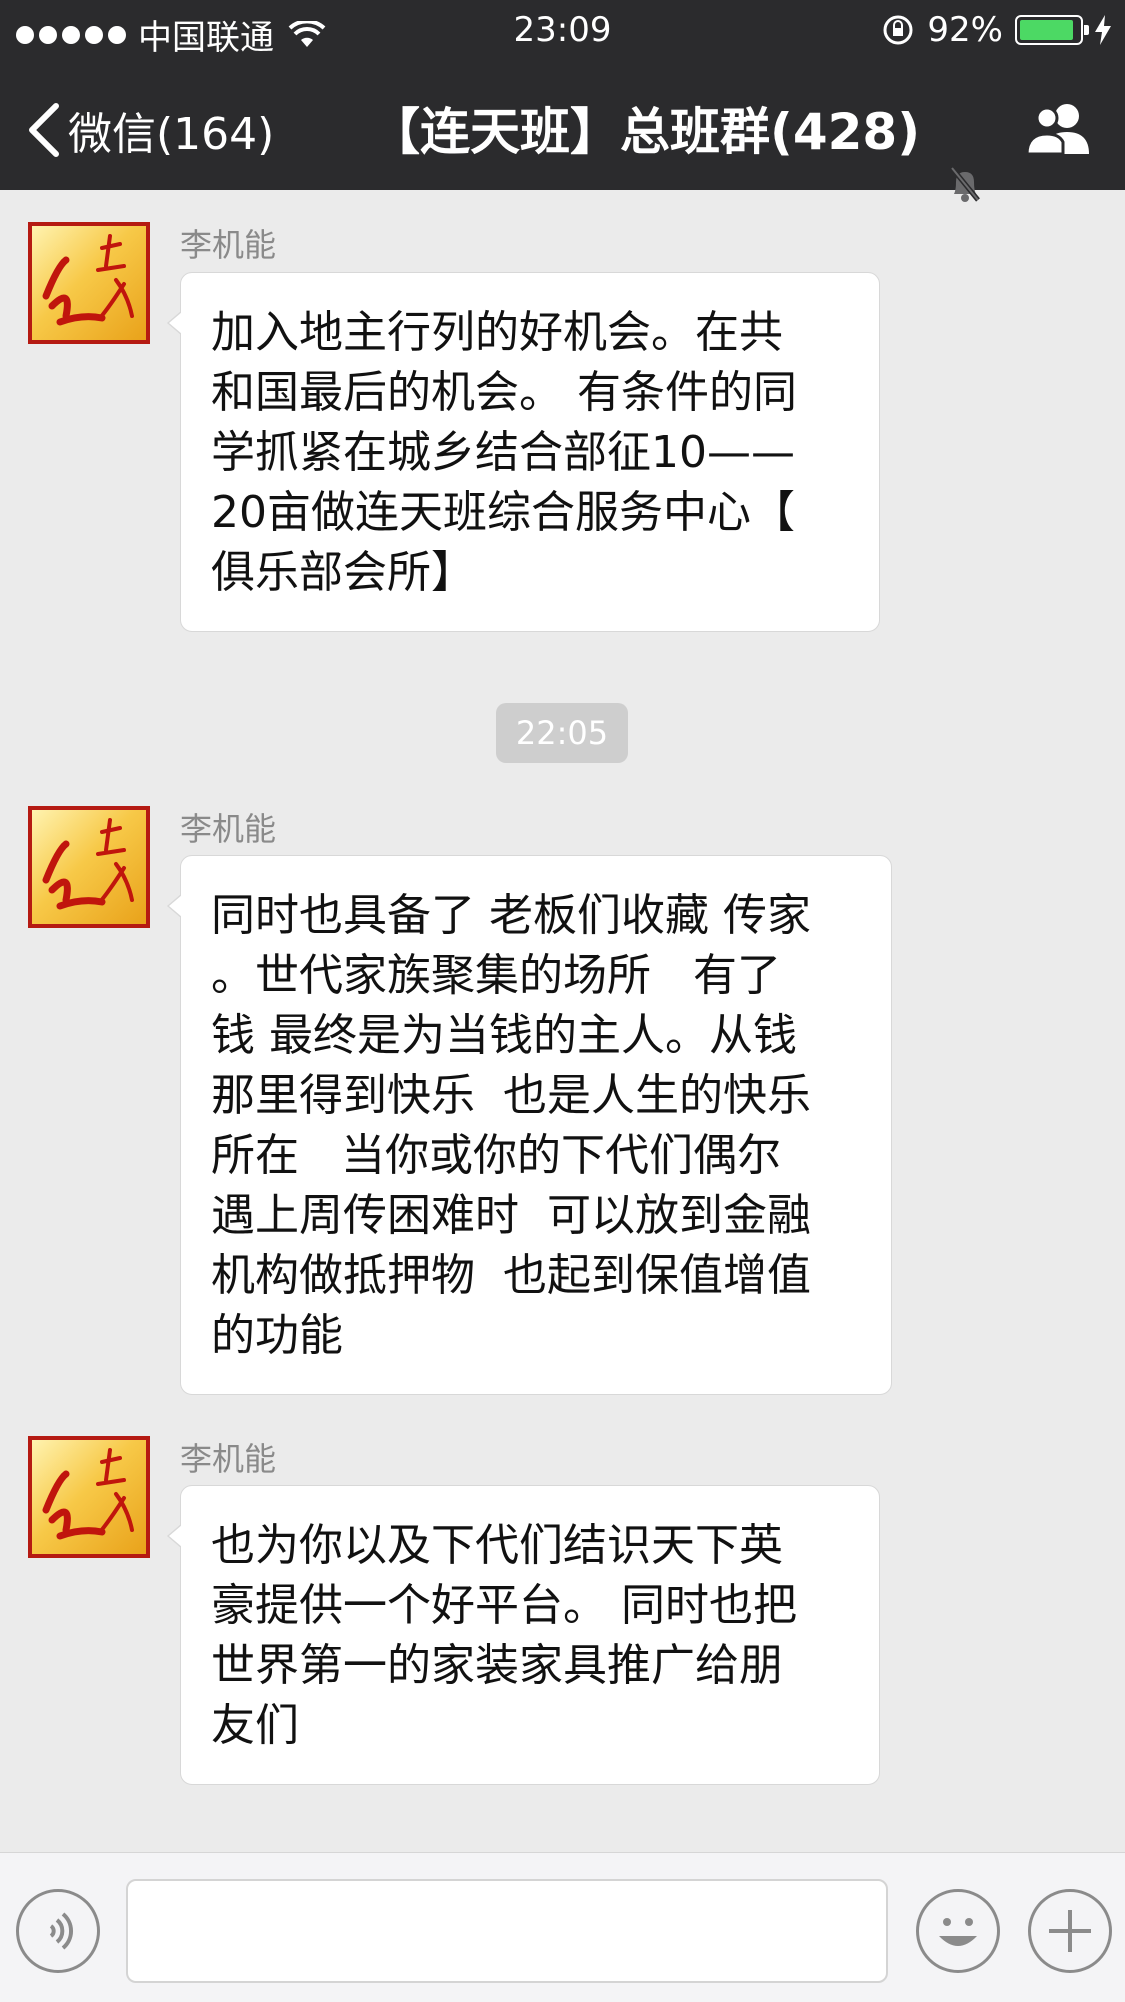 The width and height of the screenshot is (1125, 2002). I want to click on status-right: 92%, so click(996, 30).